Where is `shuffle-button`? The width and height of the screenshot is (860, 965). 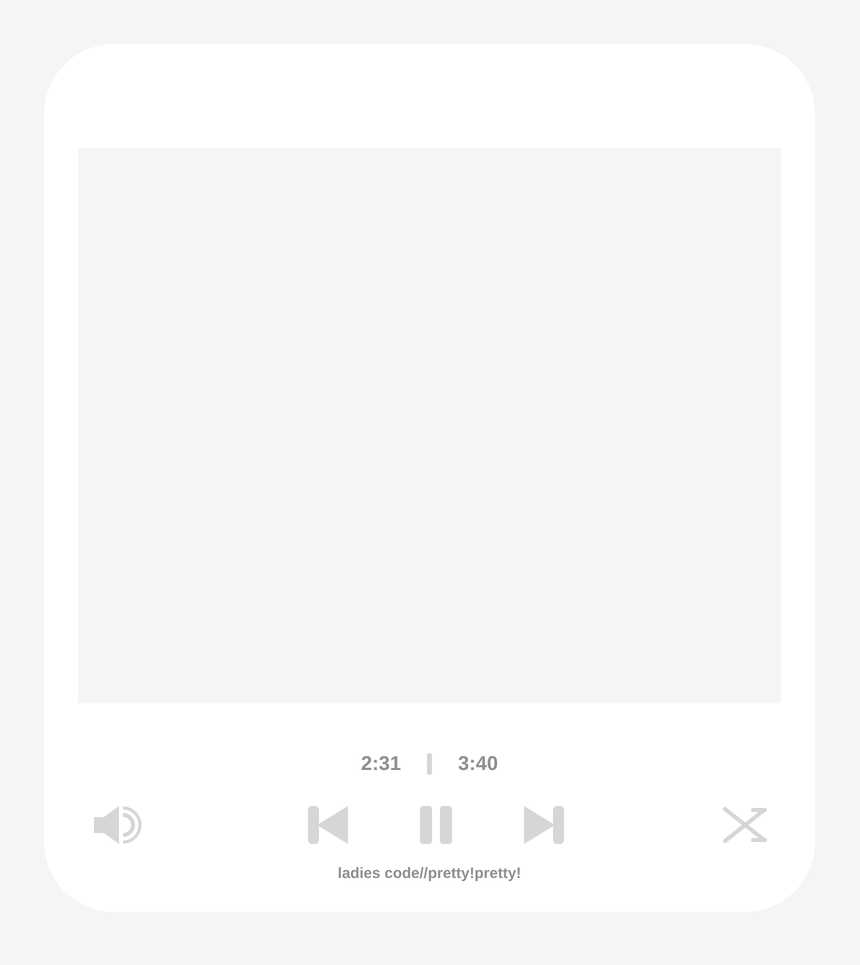 shuffle-button is located at coordinates (745, 825).